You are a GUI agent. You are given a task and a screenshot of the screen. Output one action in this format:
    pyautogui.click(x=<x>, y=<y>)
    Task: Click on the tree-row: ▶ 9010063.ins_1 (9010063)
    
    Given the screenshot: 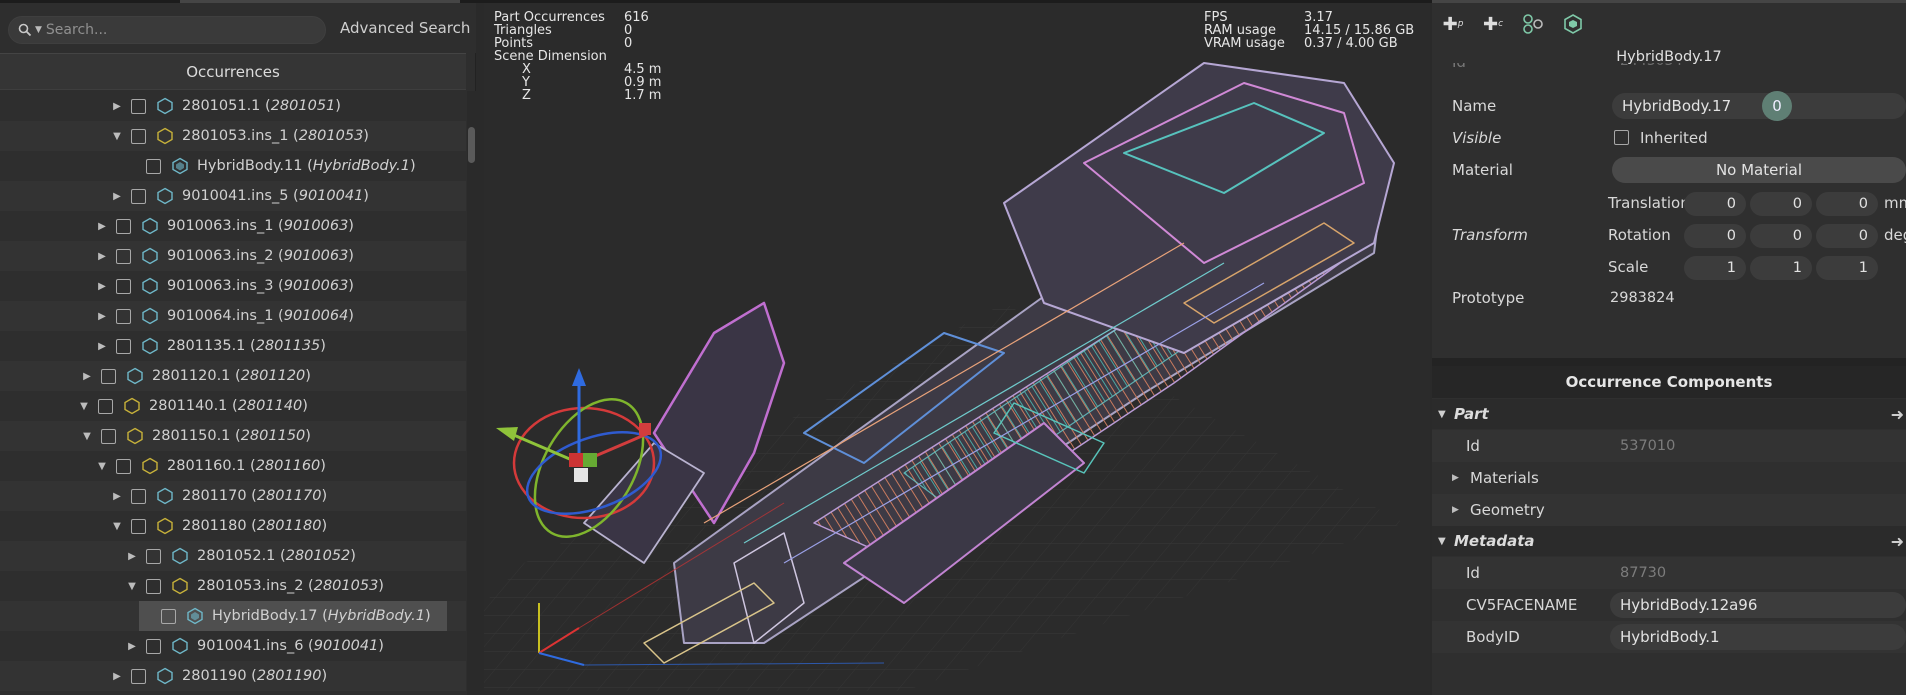 What is the action you would take?
    pyautogui.click(x=233, y=226)
    